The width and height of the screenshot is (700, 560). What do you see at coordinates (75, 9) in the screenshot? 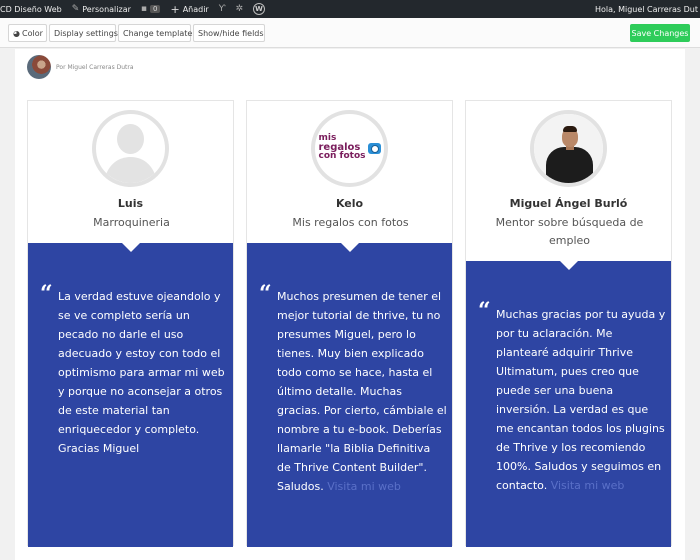
I see `brush-icon: ✎` at bounding box center [75, 9].